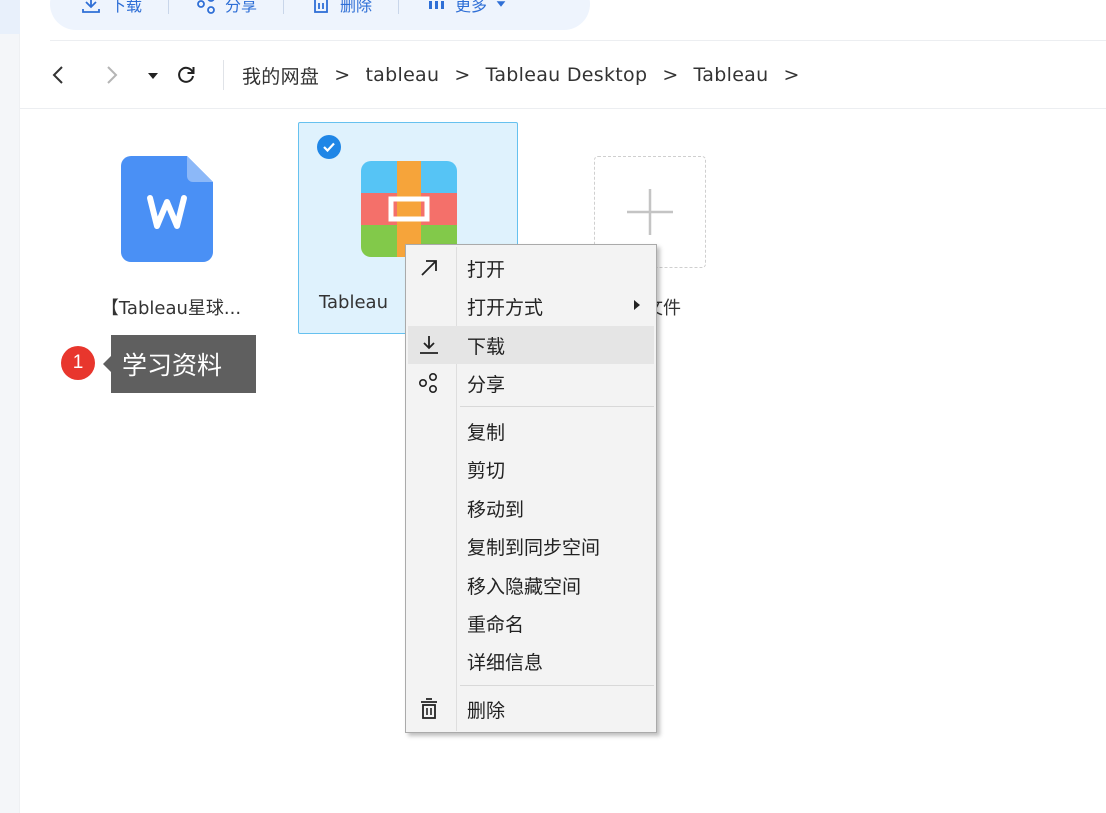 The width and height of the screenshot is (1106, 813). I want to click on menu-item-label: 下载, so click(486, 346).